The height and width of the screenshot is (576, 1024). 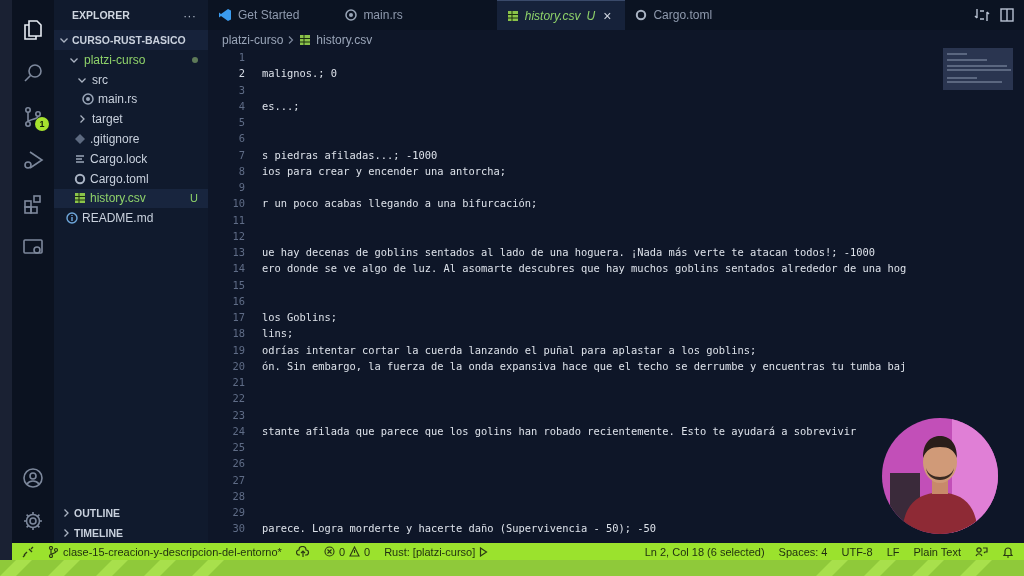 What do you see at coordinates (238, 398) in the screenshot?
I see `line-number: 22` at bounding box center [238, 398].